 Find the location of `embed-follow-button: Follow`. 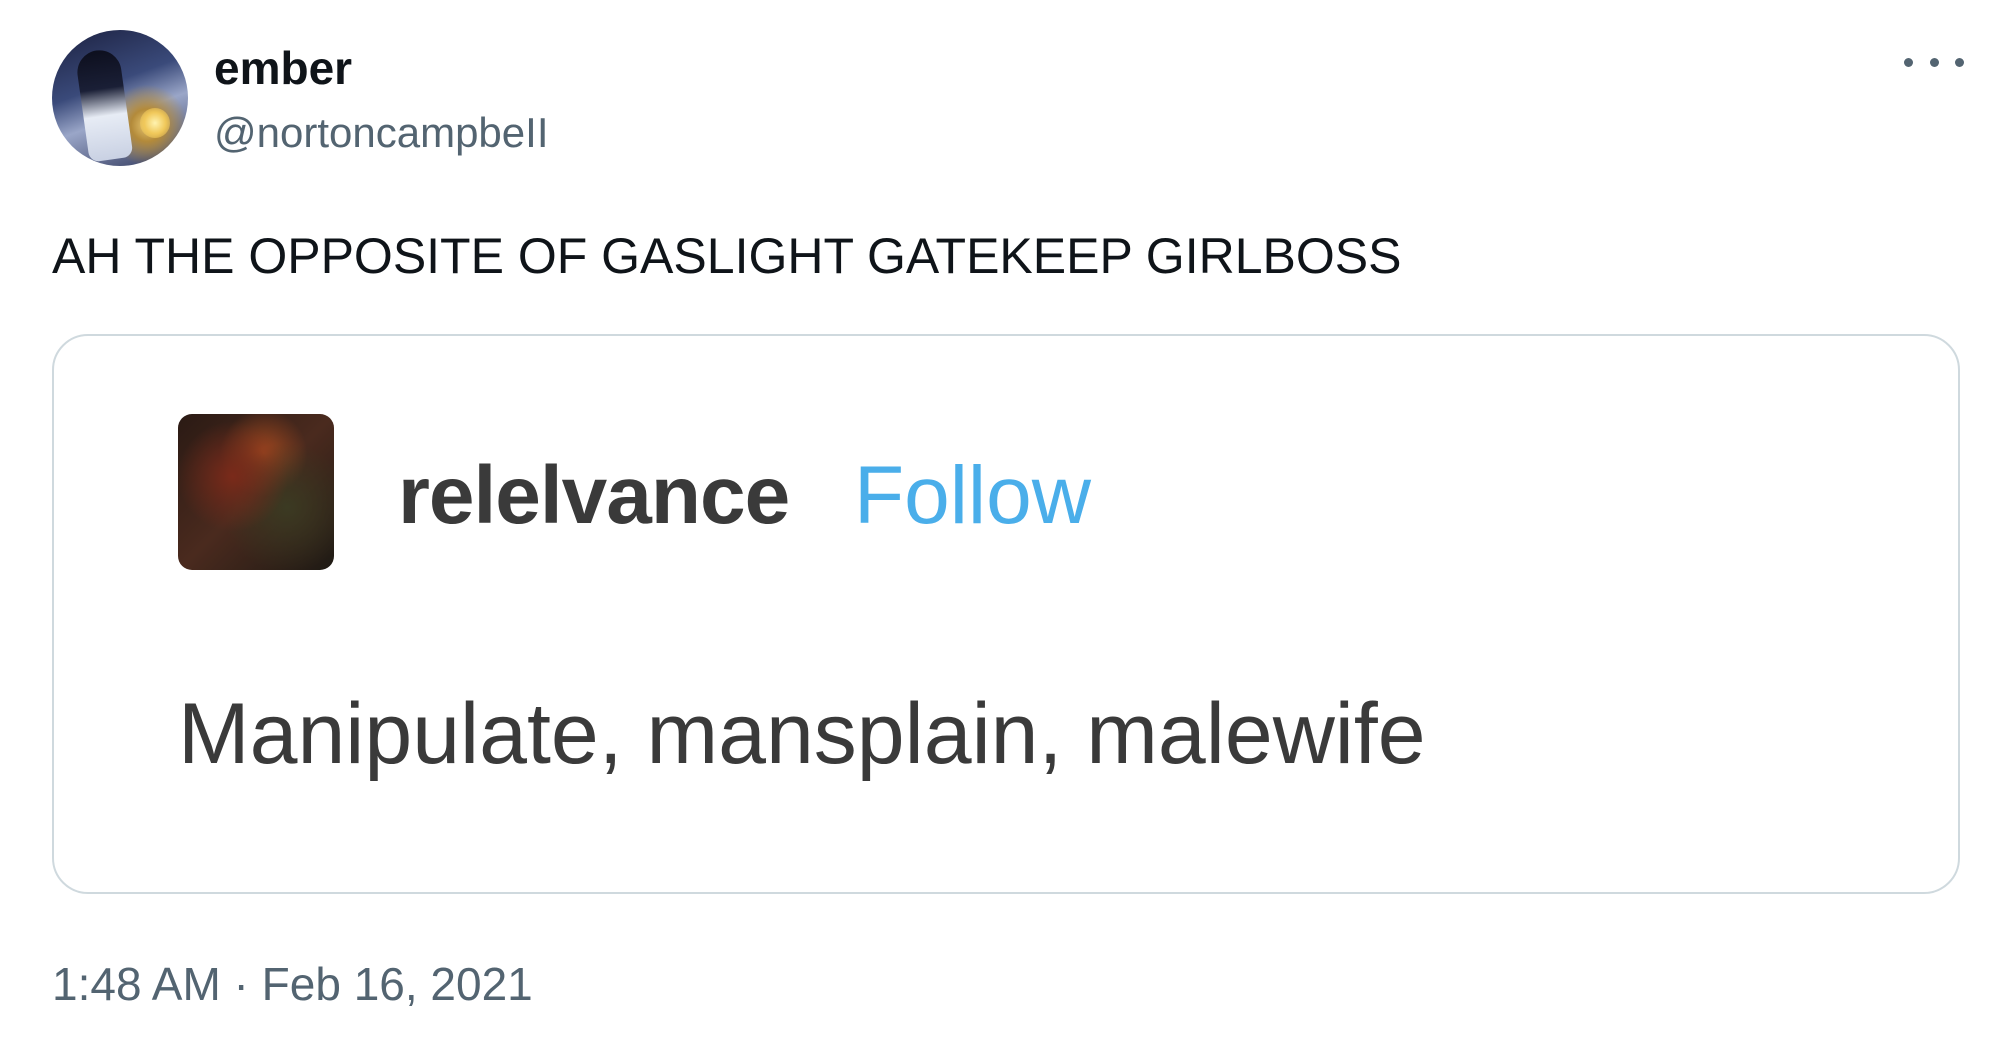

embed-follow-button: Follow is located at coordinates (972, 495).